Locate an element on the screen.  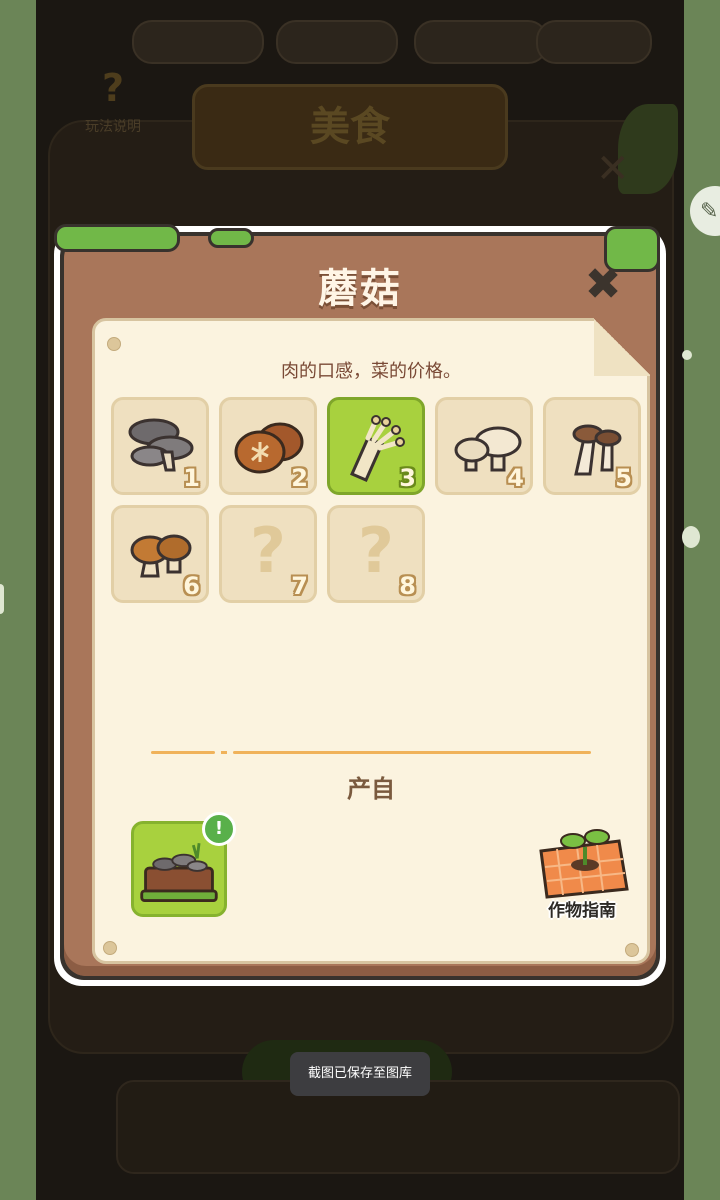
source-building-button: ! is located at coordinates (183, 864).